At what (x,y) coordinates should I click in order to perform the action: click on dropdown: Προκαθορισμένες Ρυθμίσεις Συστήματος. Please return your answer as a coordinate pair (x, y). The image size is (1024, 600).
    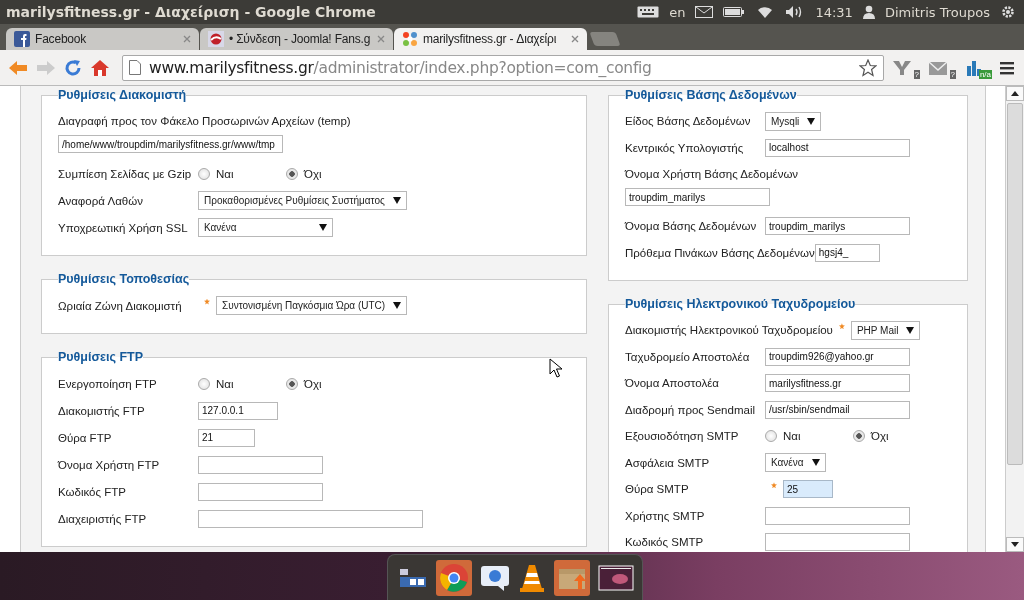
    Looking at the image, I should click on (302, 200).